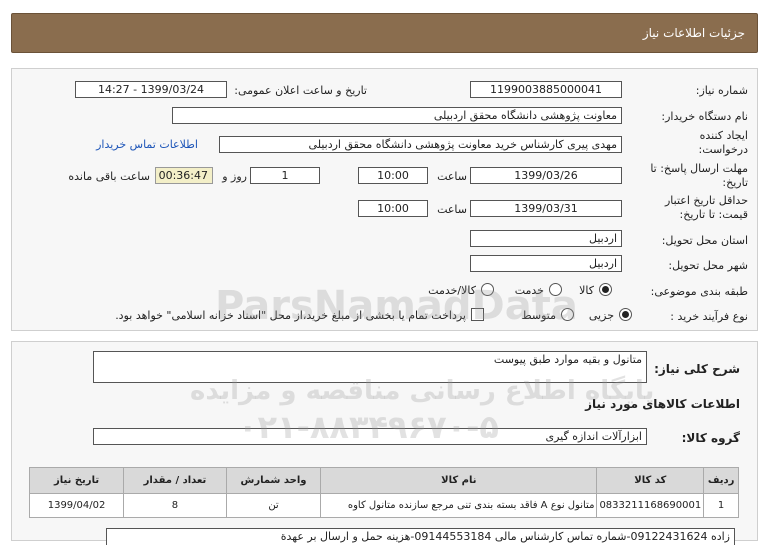  Describe the element at coordinates (650, 505) in the screenshot. I see `cell-code: 0833211168690001` at that location.